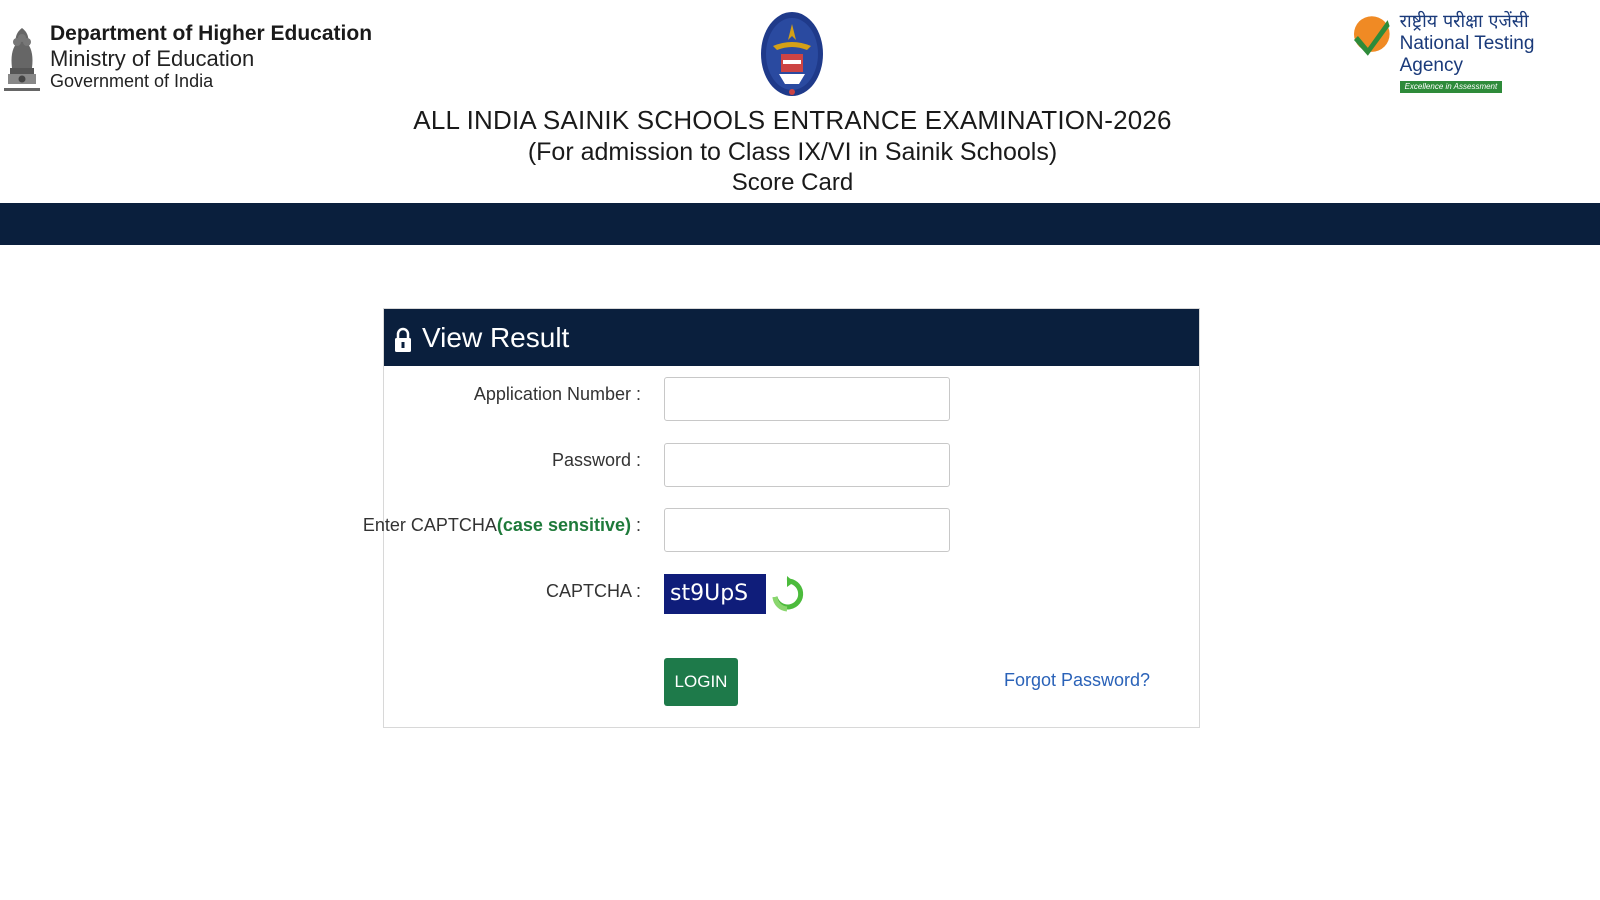 The image size is (1600, 900). I want to click on application-number-label: Application Number :, so click(557, 394).